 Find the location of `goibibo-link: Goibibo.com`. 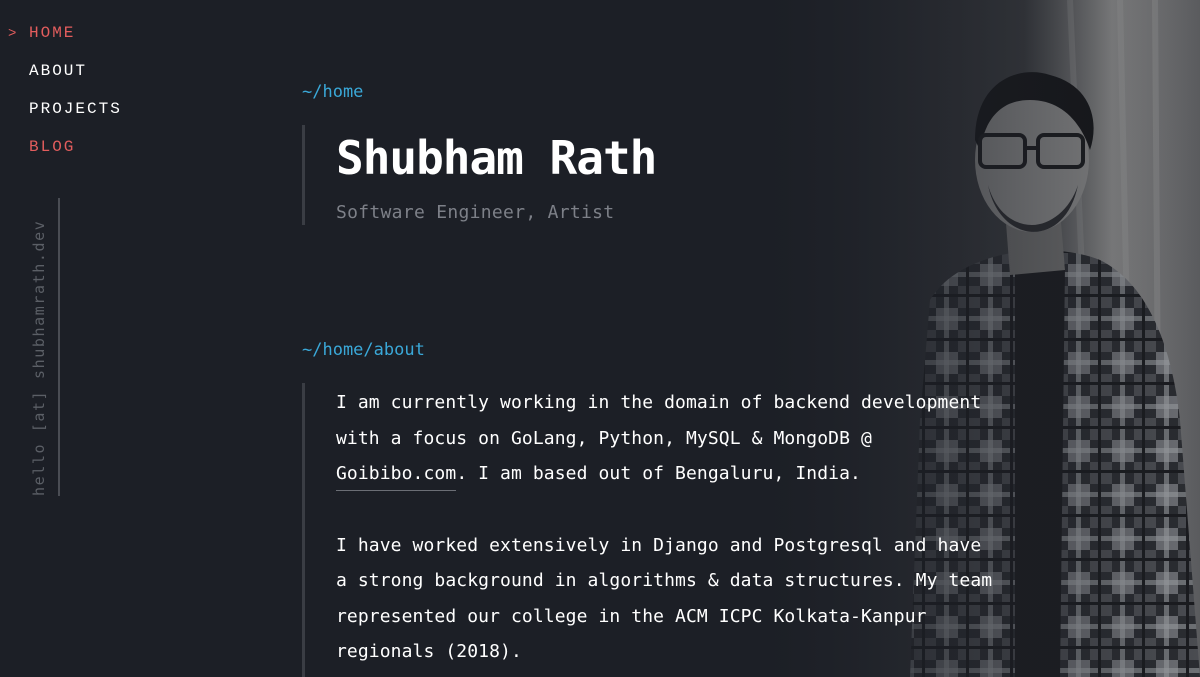

goibibo-link: Goibibo.com is located at coordinates (396, 477).